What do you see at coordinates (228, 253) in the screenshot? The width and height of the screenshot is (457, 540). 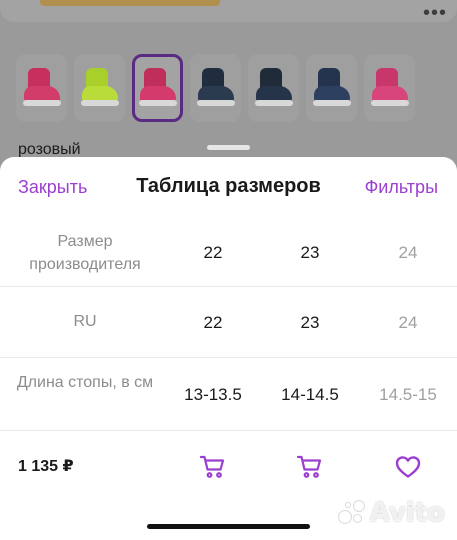 I see `table-row: Размер производителя 22 23 24` at bounding box center [228, 253].